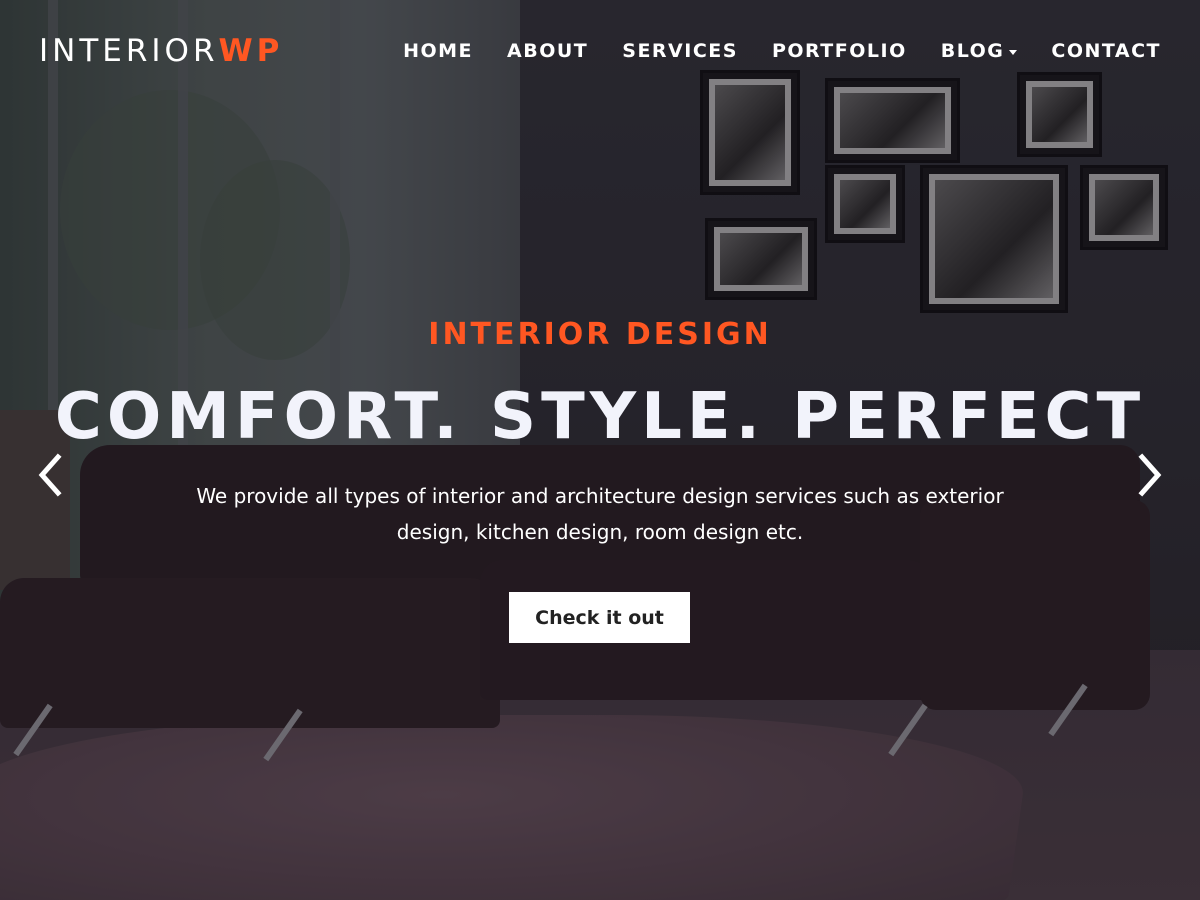  I want to click on nav-item-about: ABOUT, so click(547, 51).